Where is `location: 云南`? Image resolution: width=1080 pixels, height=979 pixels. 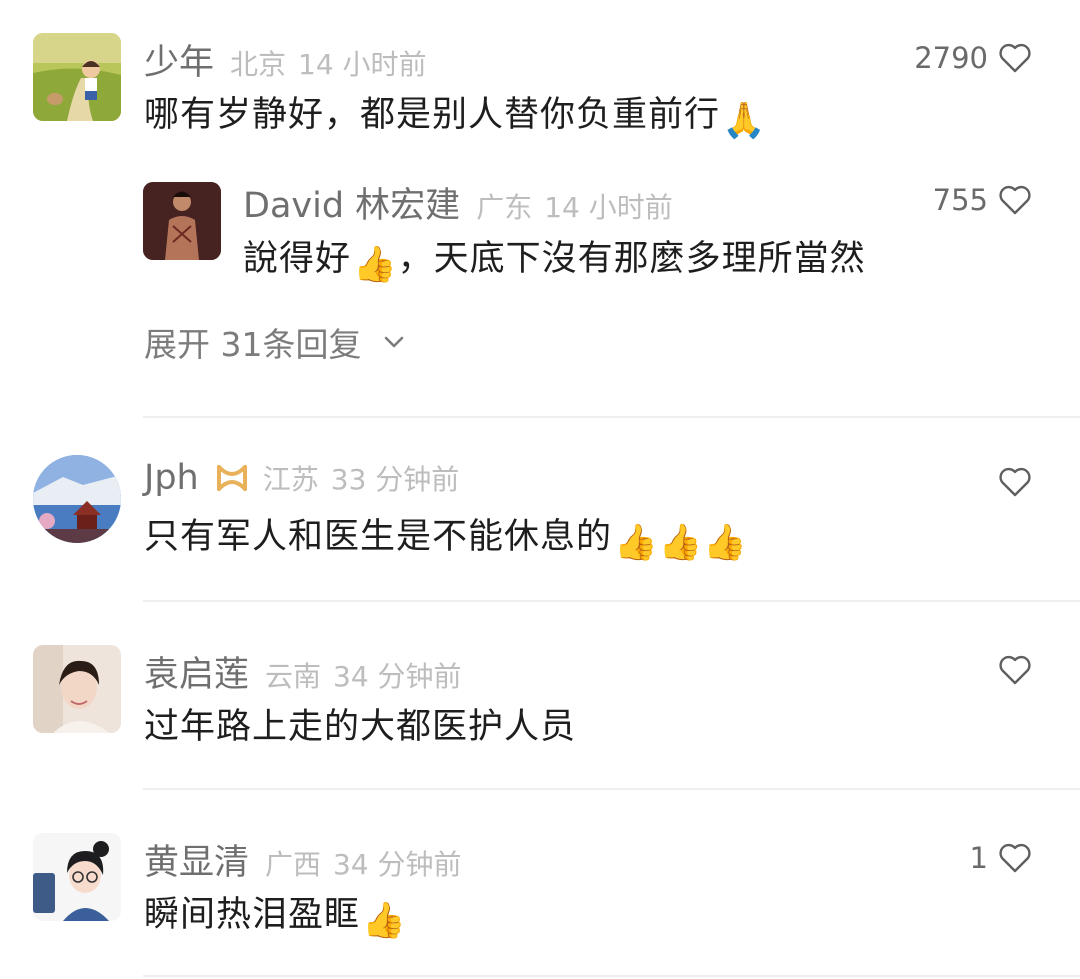 location: 云南 is located at coordinates (293, 676).